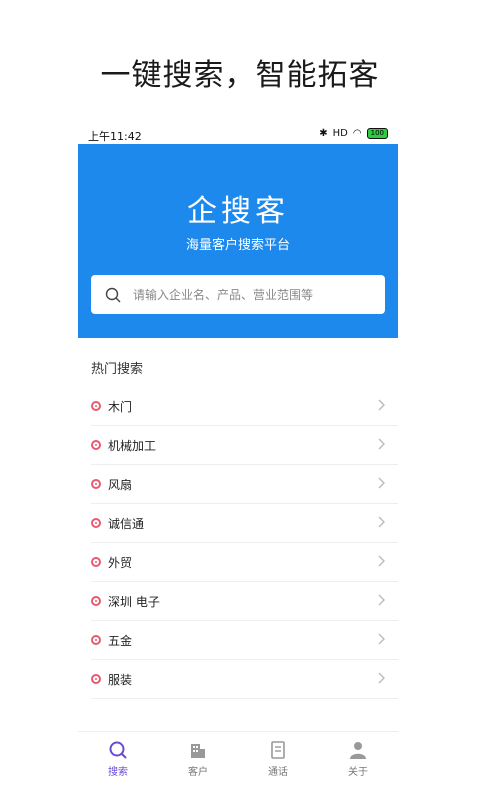 This screenshot has width=480, height=800. Describe the element at coordinates (237, 245) in the screenshot. I see `app-subtitle: 海量客户搜索平台` at that location.